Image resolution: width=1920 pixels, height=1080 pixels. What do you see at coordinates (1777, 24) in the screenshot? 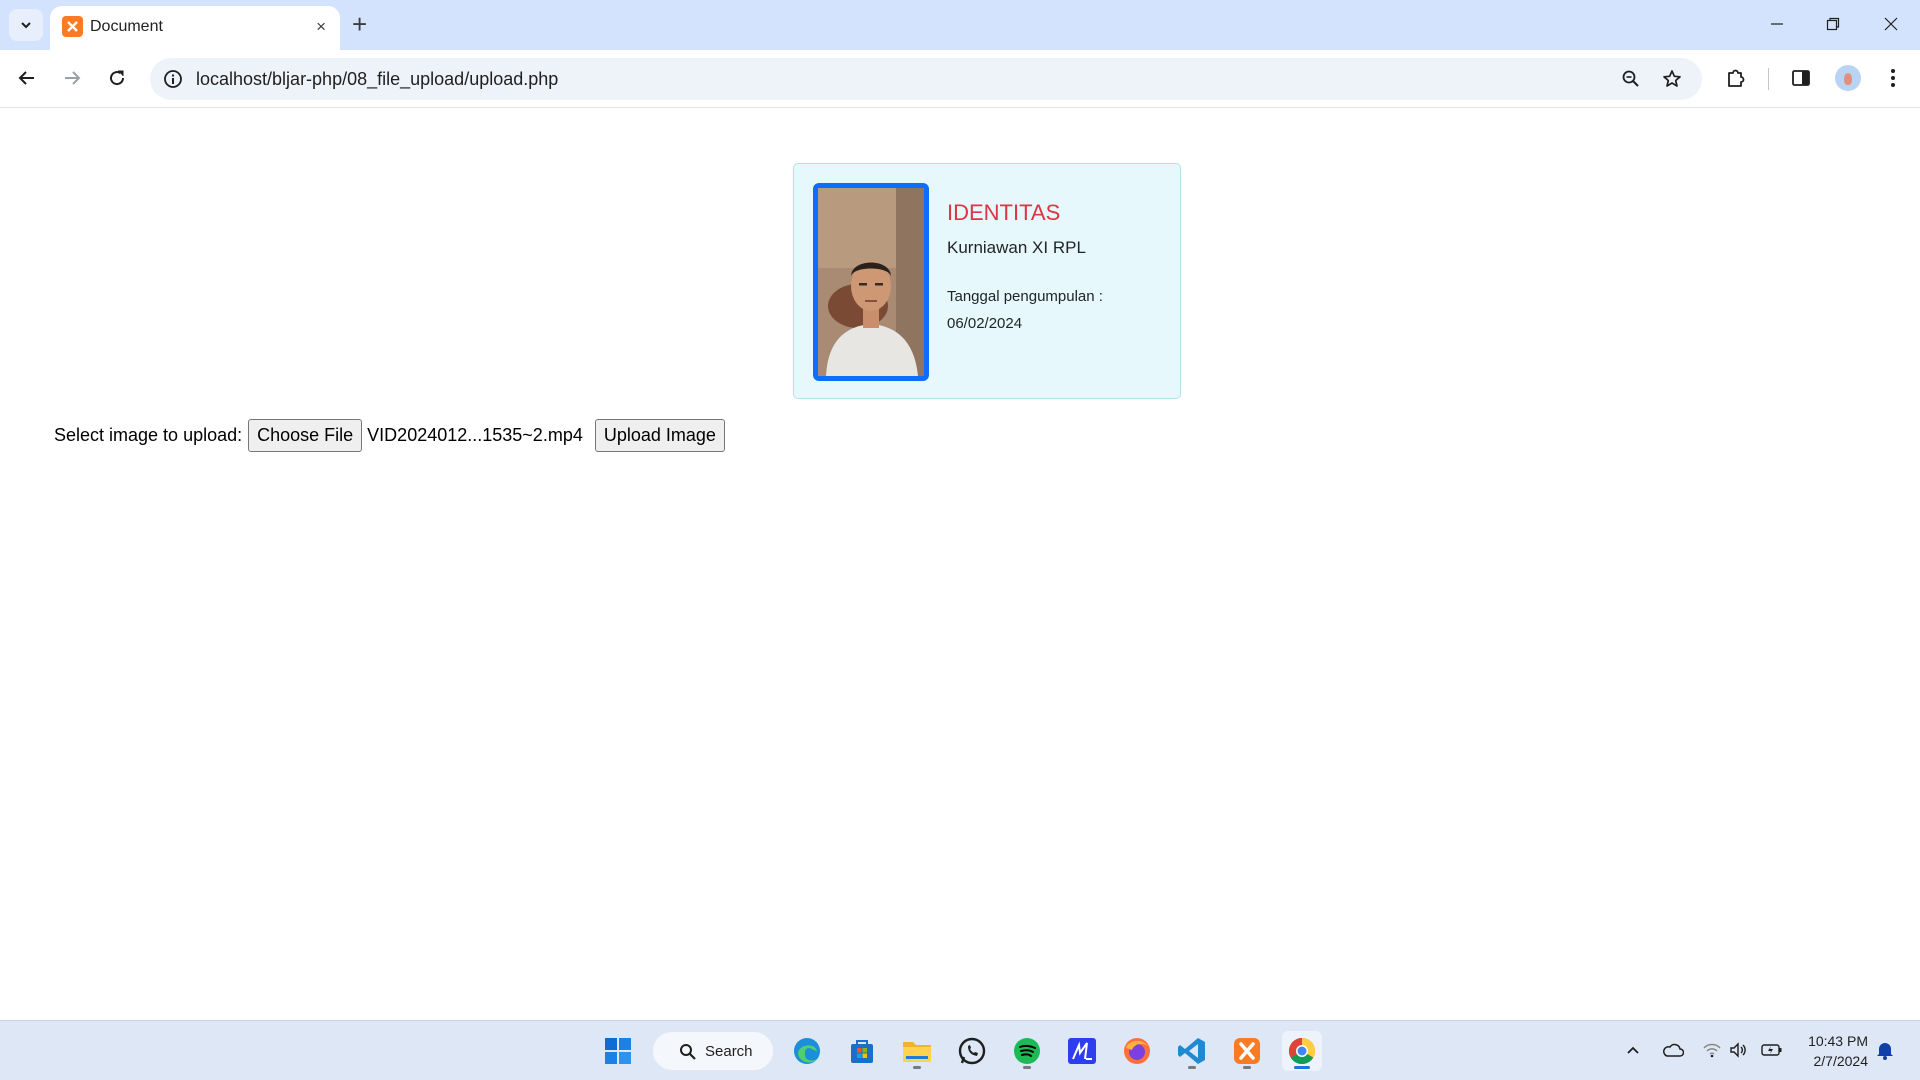
I see `minimize-icon` at bounding box center [1777, 24].